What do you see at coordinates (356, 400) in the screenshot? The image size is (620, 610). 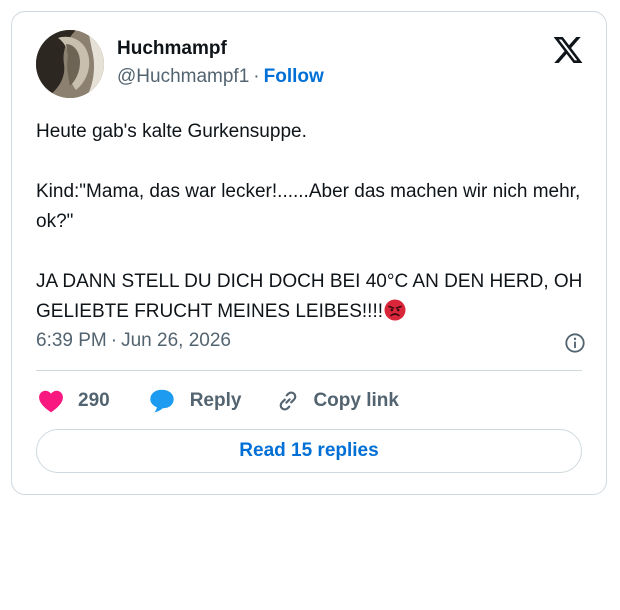 I see `copy-link-label: Copy link` at bounding box center [356, 400].